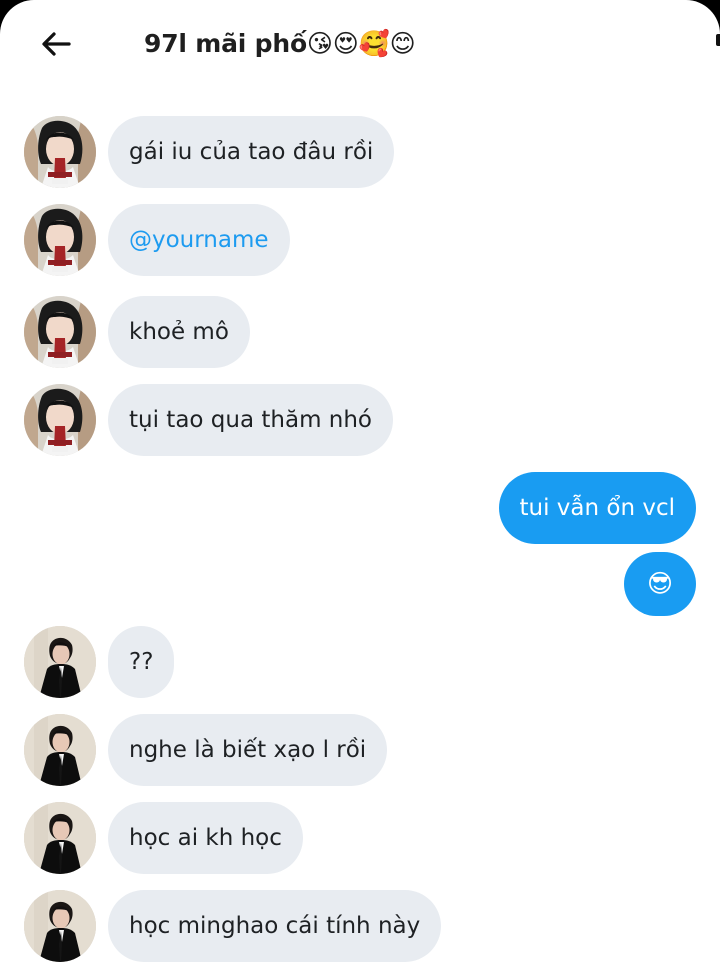 The image size is (720, 972). I want to click on chat-title: 97l mãi phố😘😍🥰😊, so click(280, 44).